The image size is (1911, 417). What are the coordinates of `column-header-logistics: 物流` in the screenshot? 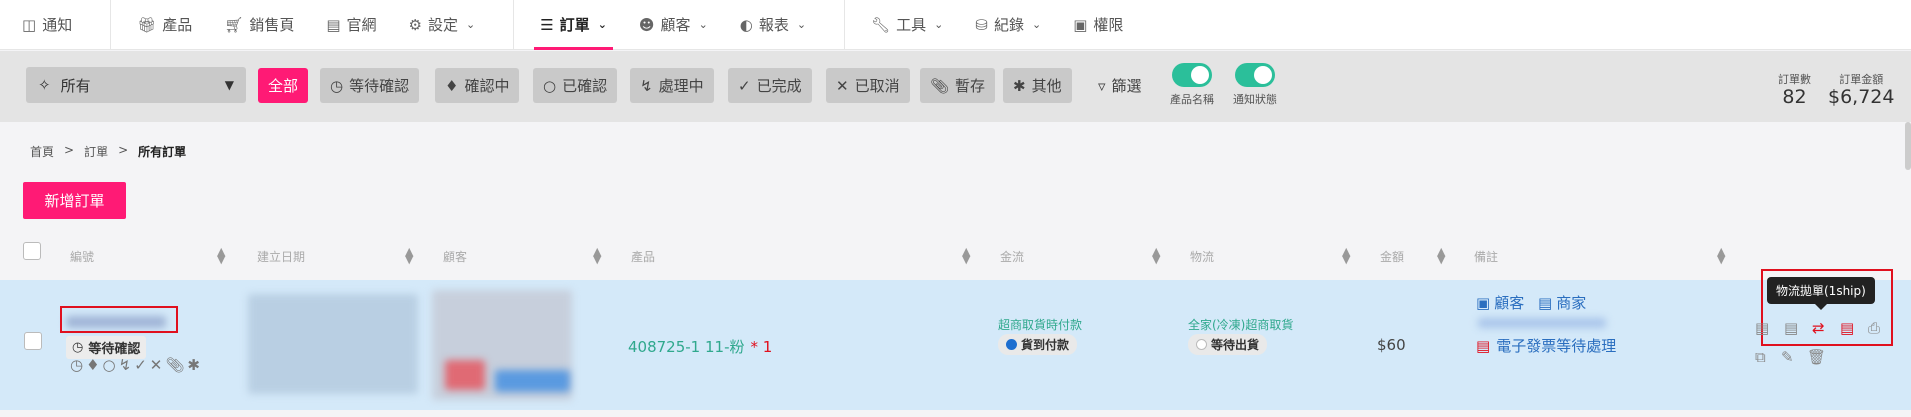 It's located at (1202, 256).